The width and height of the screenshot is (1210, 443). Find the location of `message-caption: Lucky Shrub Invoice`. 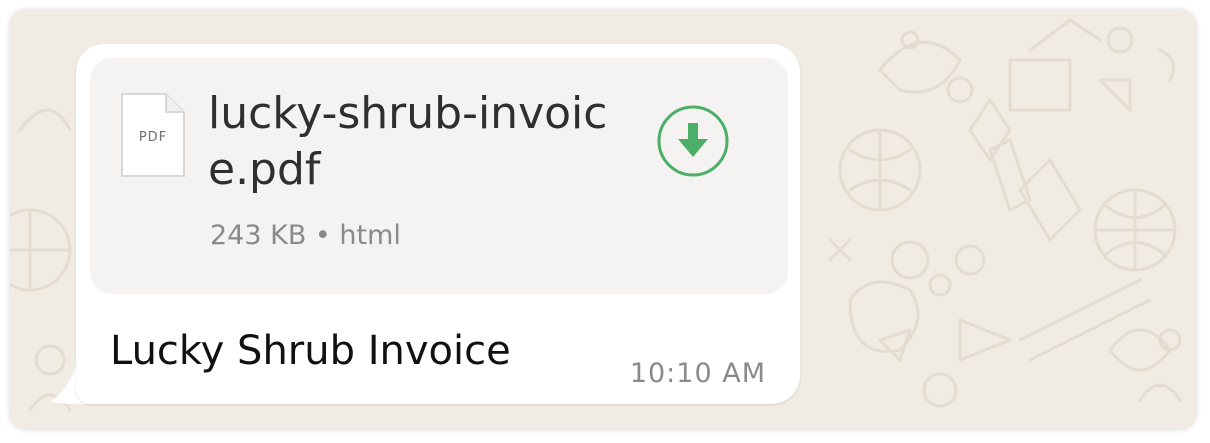

message-caption: Lucky Shrub Invoice is located at coordinates (310, 351).